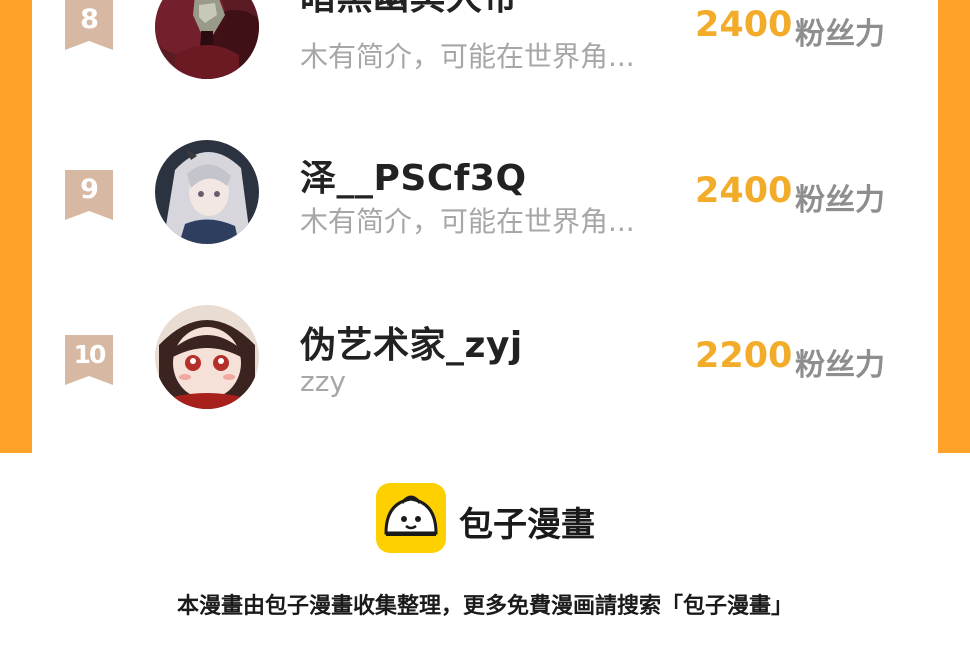  What do you see at coordinates (323, 381) in the screenshot?
I see `user-bio: zzy` at bounding box center [323, 381].